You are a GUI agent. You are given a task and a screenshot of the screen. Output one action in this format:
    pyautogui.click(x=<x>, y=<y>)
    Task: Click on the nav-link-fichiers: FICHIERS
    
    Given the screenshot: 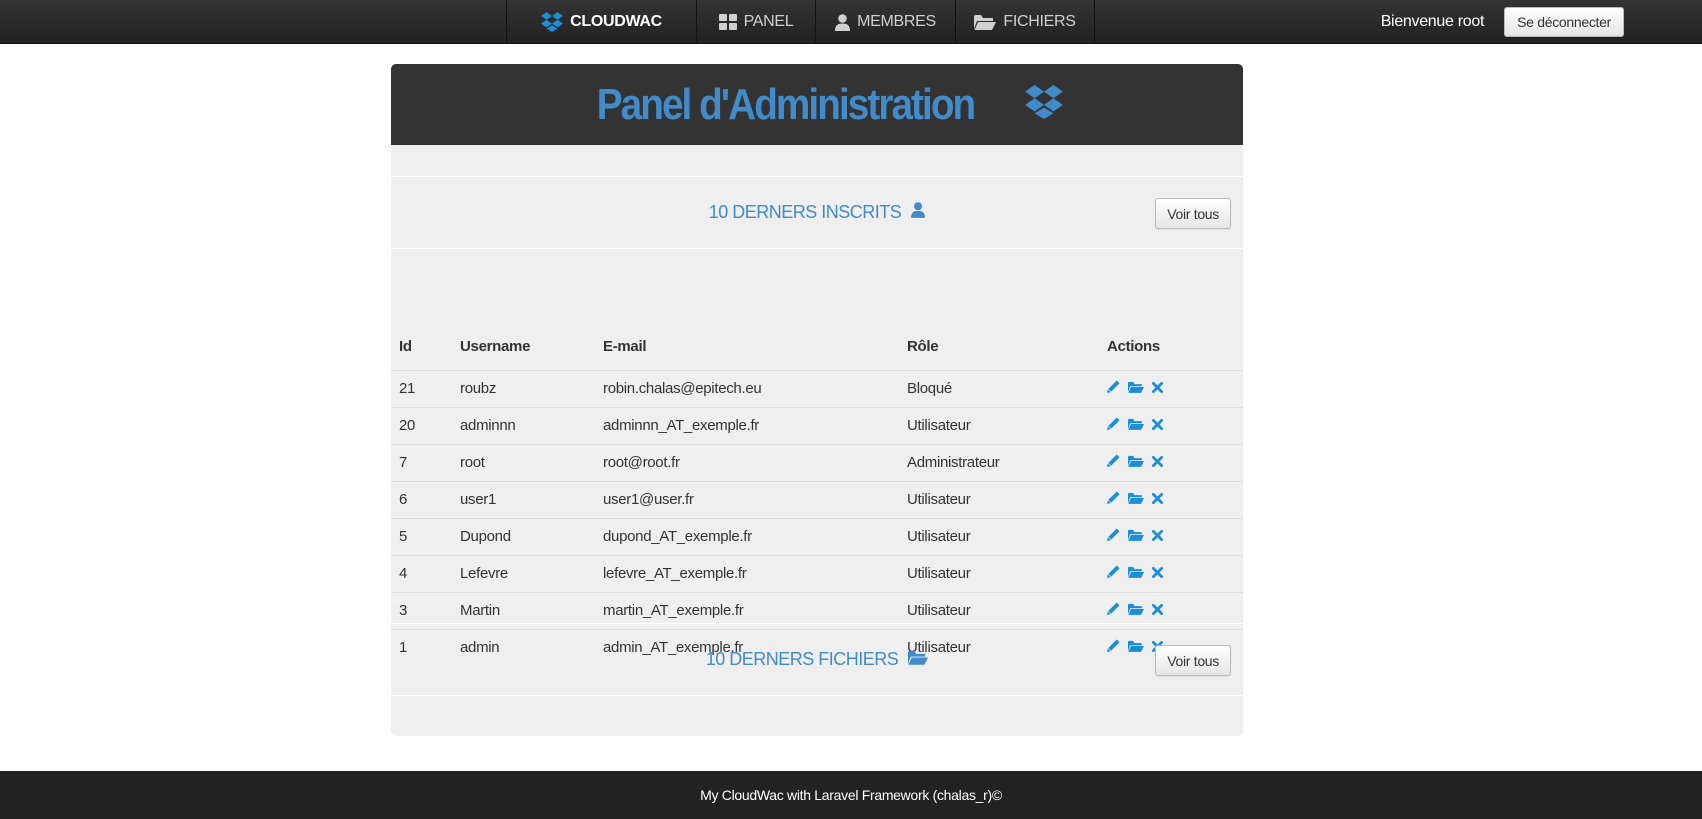 What is the action you would take?
    pyautogui.click(x=1025, y=22)
    